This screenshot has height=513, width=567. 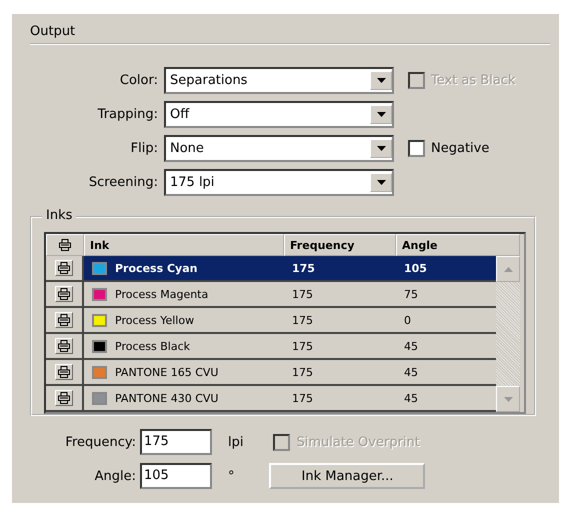 What do you see at coordinates (460, 148) in the screenshot?
I see `checkbox-label: Negative` at bounding box center [460, 148].